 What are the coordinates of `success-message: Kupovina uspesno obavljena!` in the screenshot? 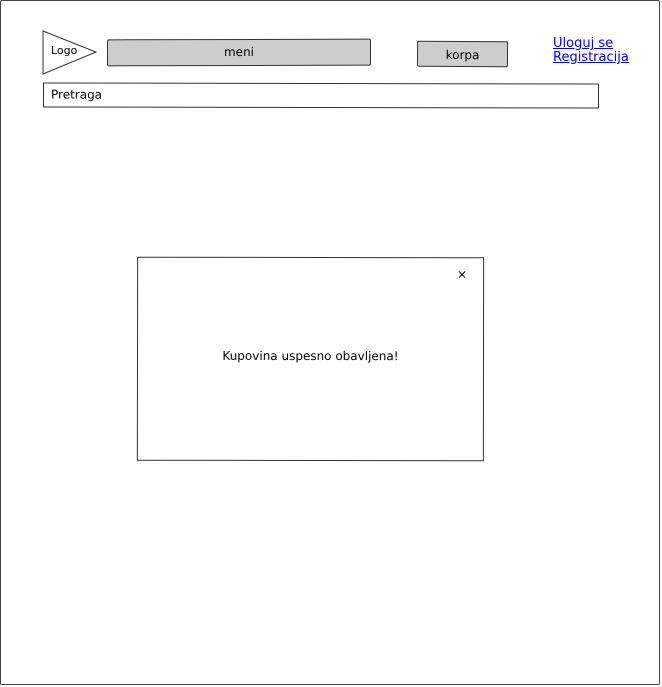 It's located at (310, 356).